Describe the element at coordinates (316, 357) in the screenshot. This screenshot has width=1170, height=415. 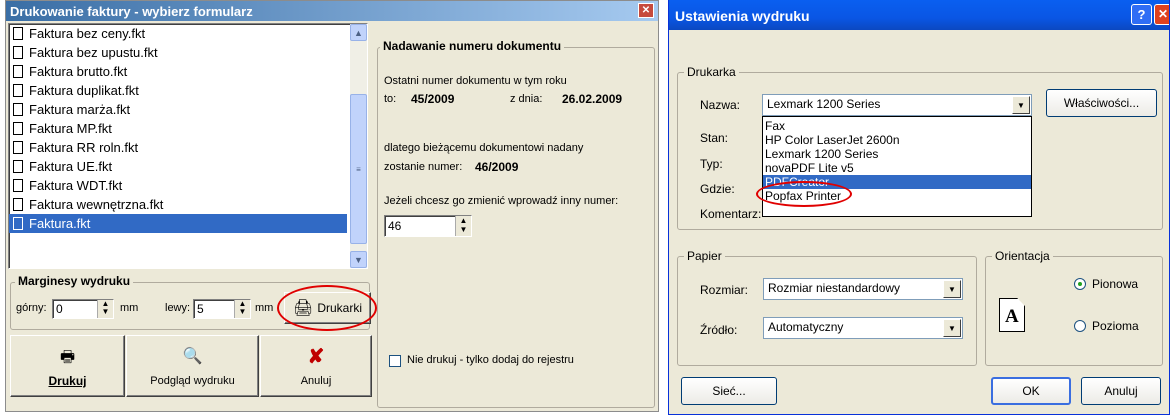
I see `cancel-x-icon: ✘` at that location.